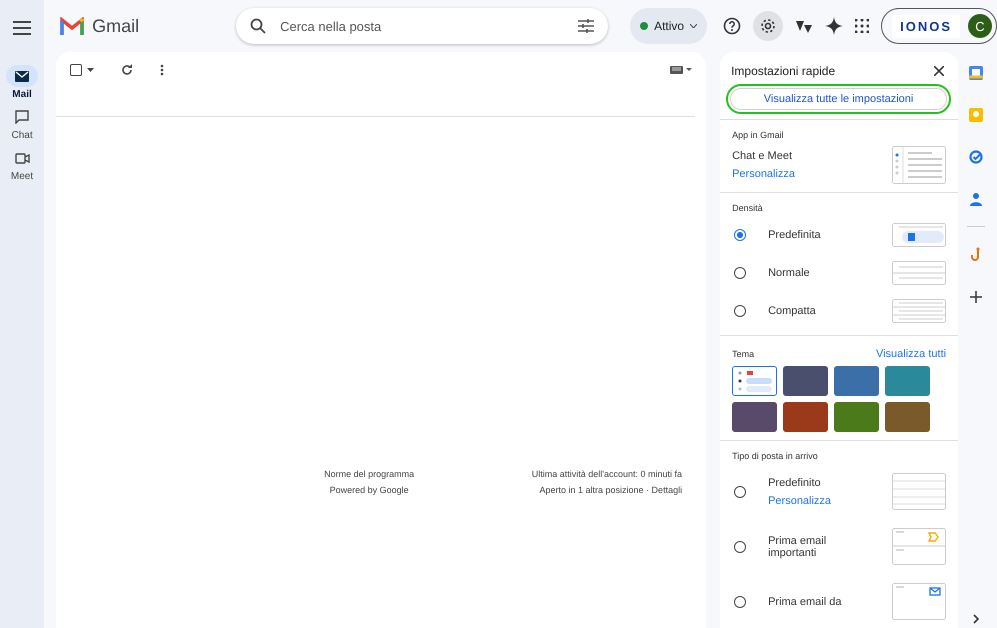 This screenshot has height=628, width=997. I want to click on option-label: Prima email importanti, so click(798, 546).